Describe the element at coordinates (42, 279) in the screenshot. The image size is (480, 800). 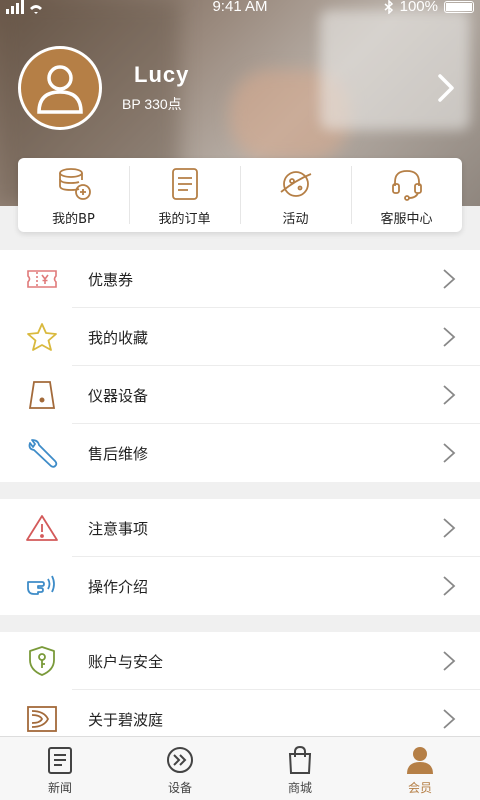
I see `coupon-icon` at that location.